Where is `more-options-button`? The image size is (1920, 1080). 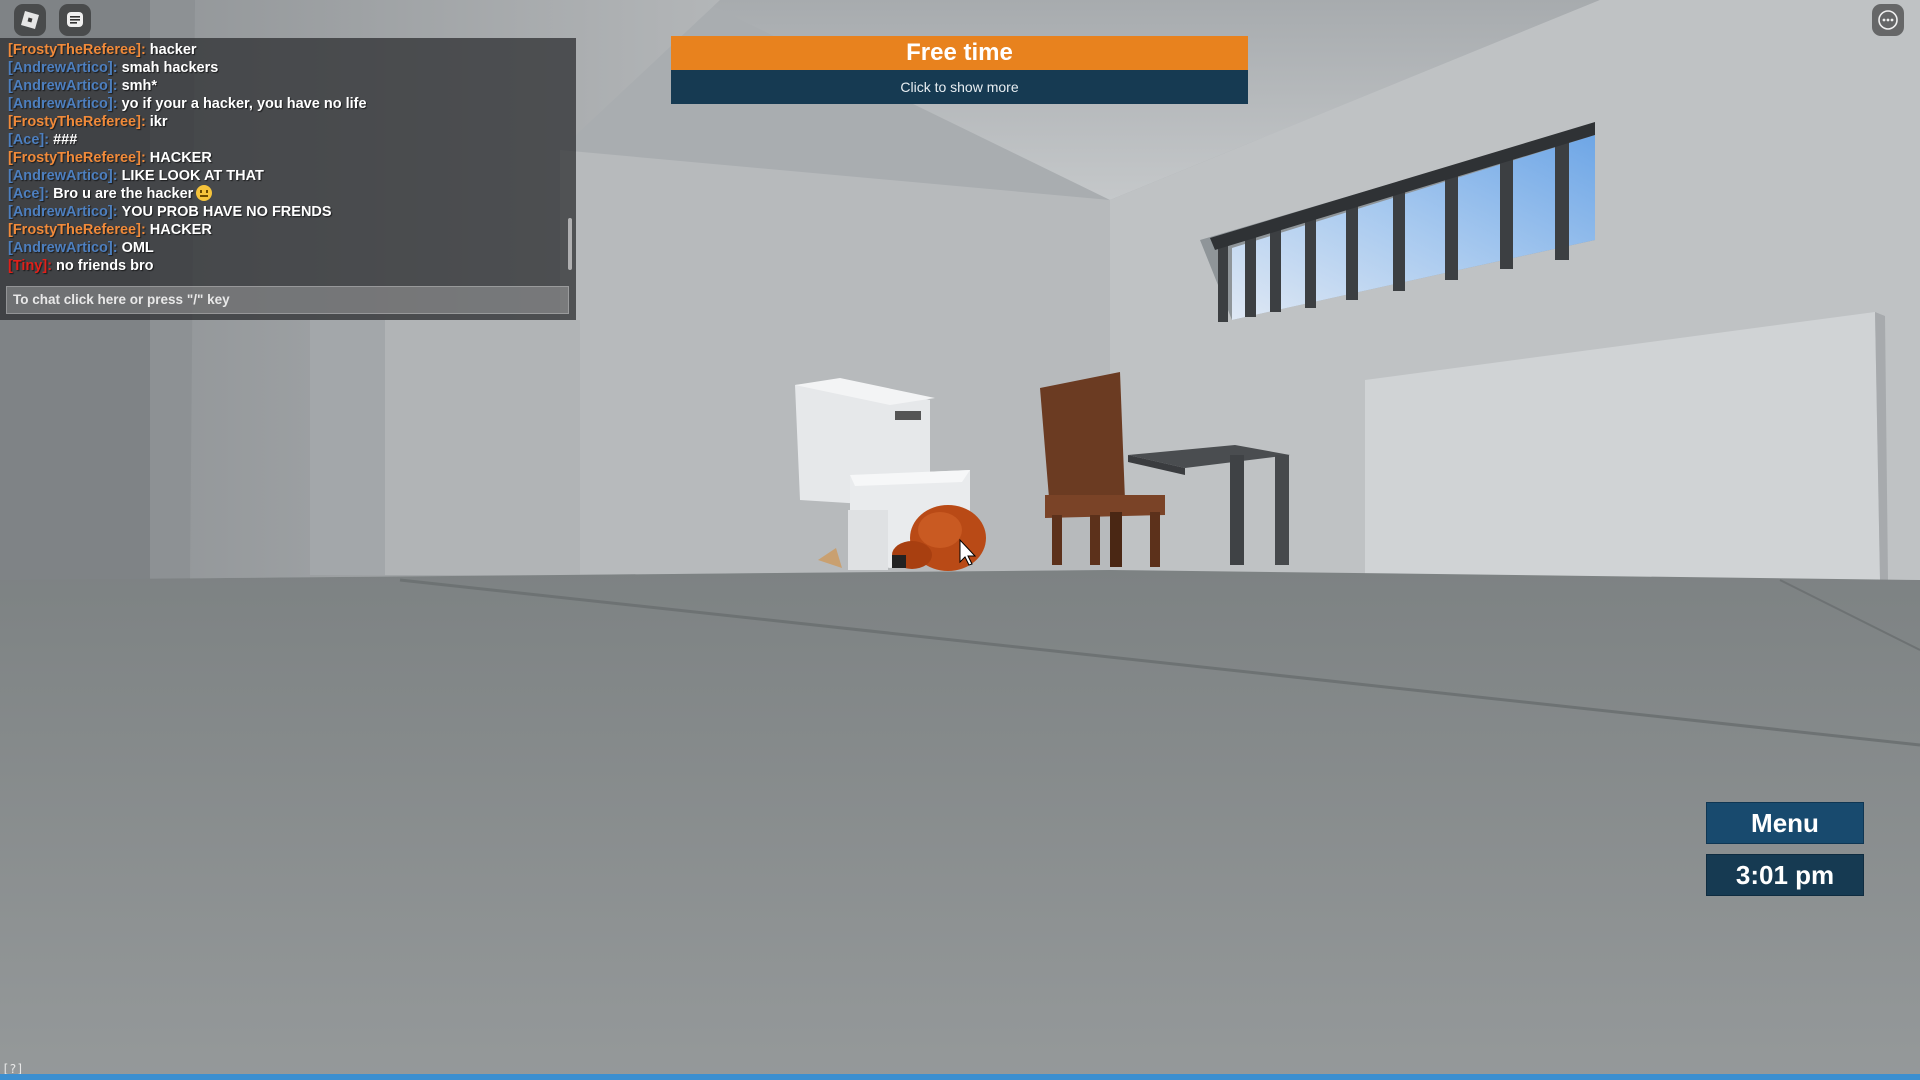
more-options-button is located at coordinates (1888, 20).